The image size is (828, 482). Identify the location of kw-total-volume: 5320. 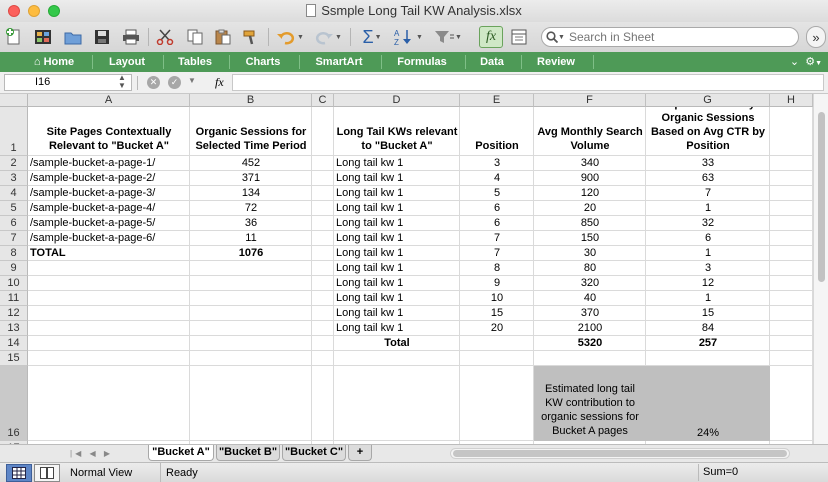
(590, 343).